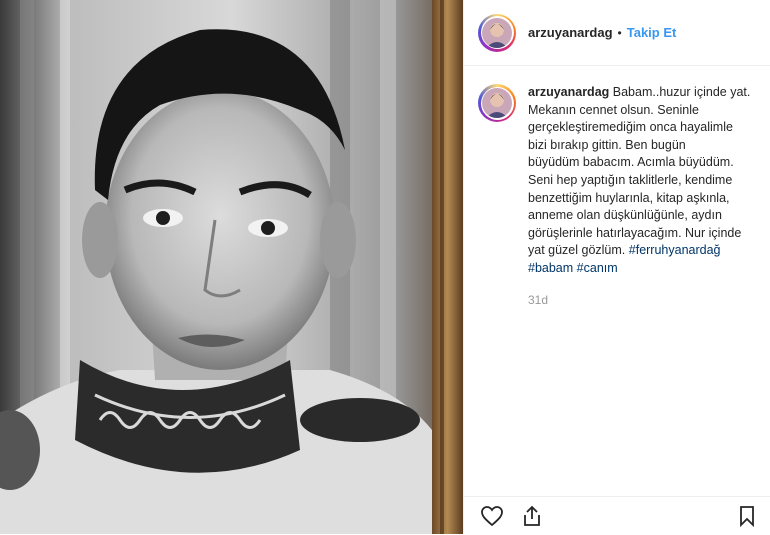 This screenshot has height=535, width=770. What do you see at coordinates (550, 268) in the screenshot?
I see `hashtag-link: #babam` at bounding box center [550, 268].